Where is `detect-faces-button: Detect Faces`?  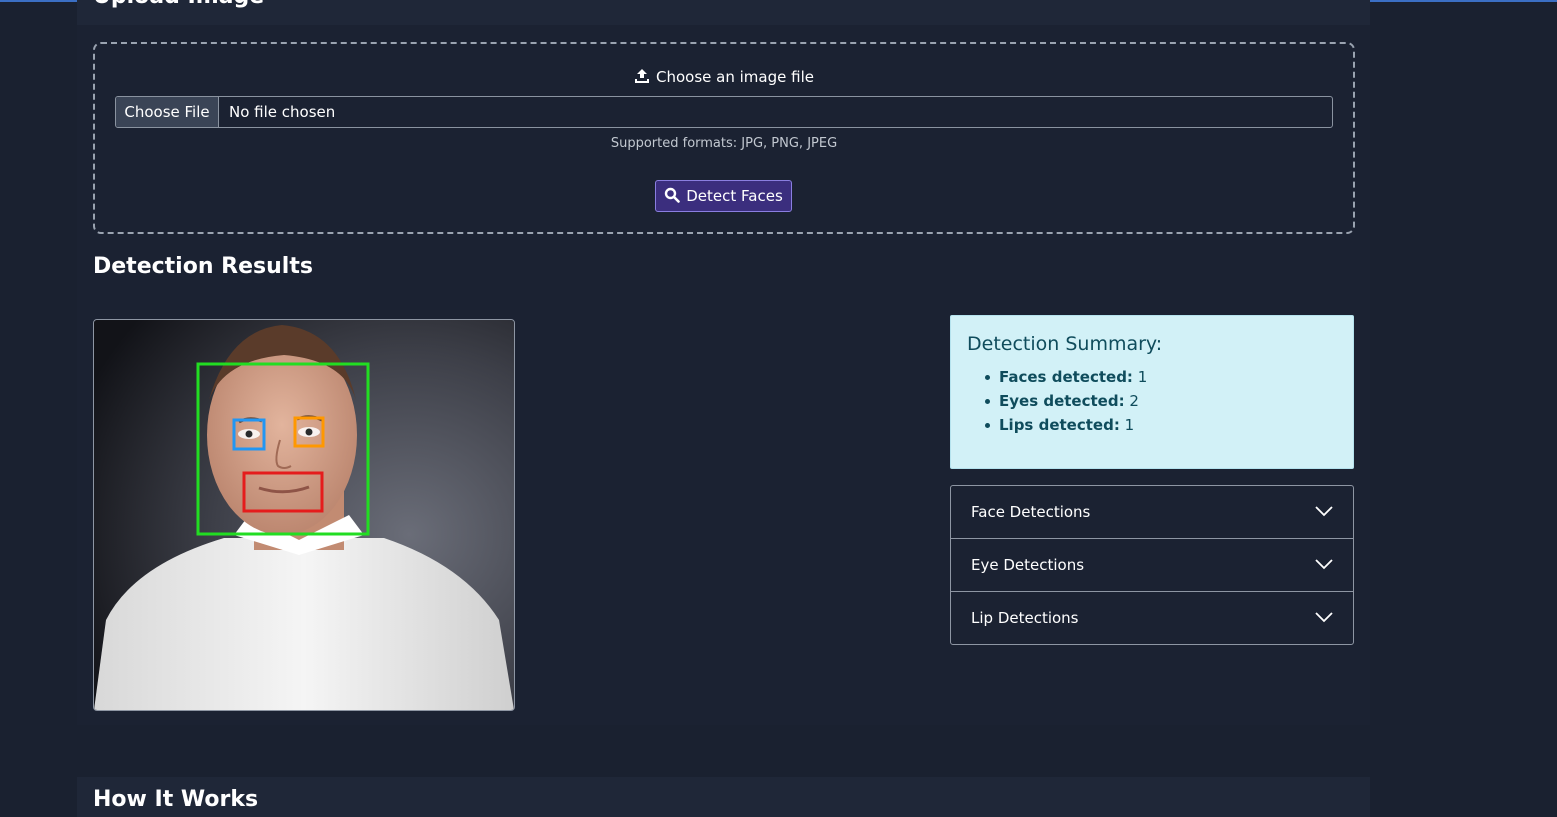 detect-faces-button: Detect Faces is located at coordinates (723, 196).